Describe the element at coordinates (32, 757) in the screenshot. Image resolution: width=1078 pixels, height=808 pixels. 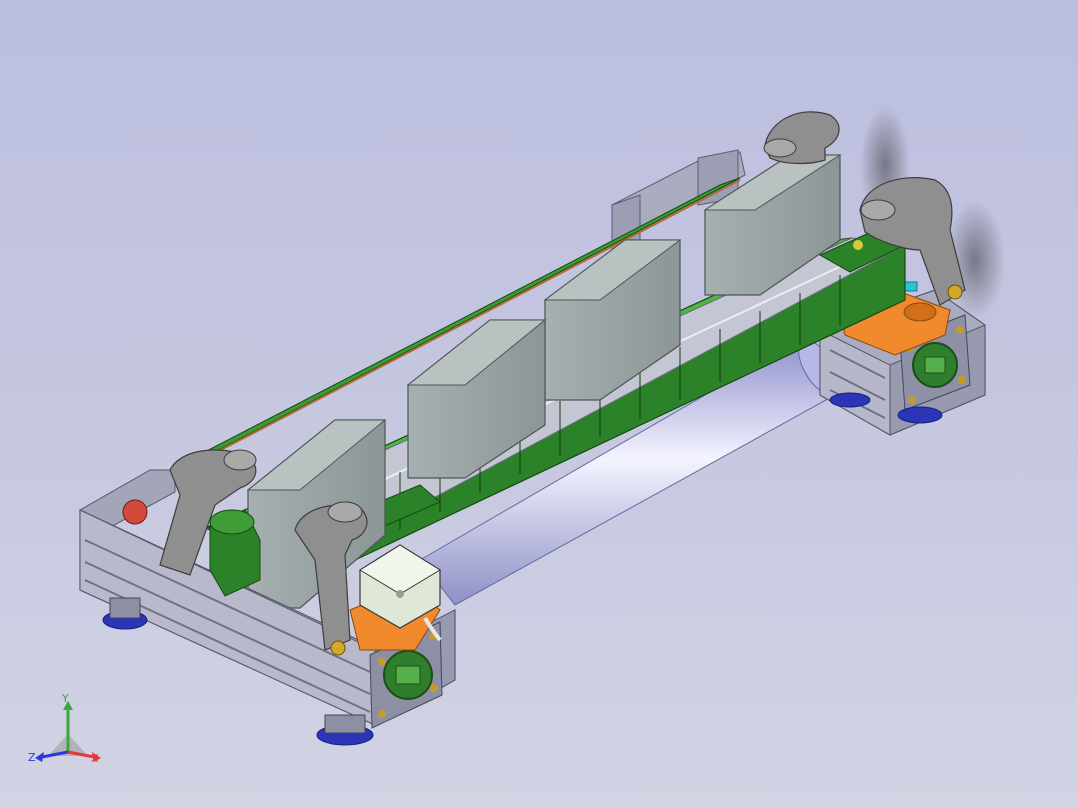
I see `z-axis-label: Z` at that location.